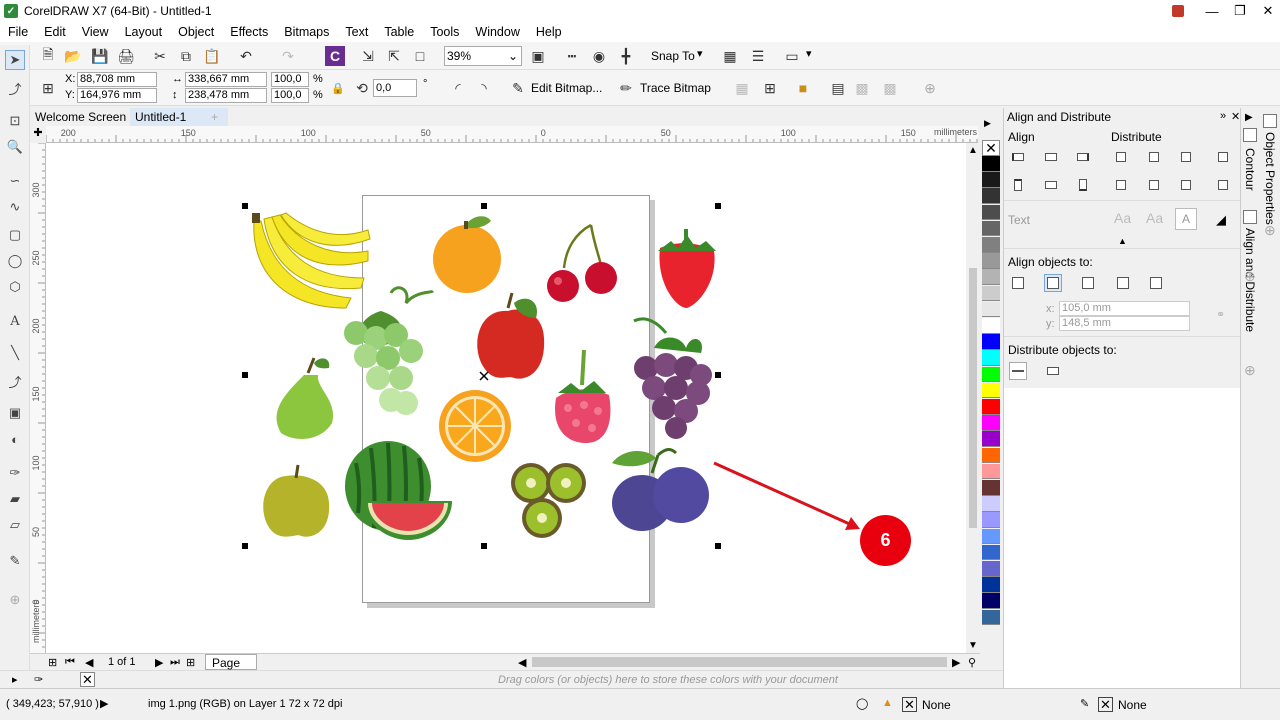 Image resolution: width=1280 pixels, height=720 pixels. Describe the element at coordinates (15, 381) in the screenshot. I see `connector-tool-icon: ⤴` at that location.